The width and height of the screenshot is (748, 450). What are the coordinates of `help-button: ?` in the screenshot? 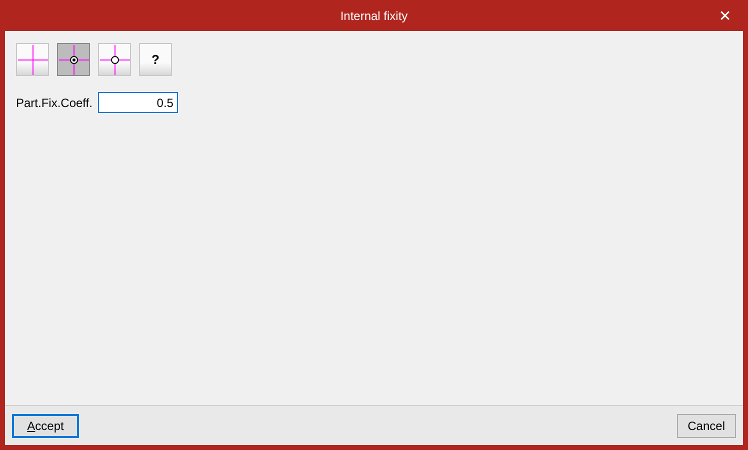 It's located at (155, 59).